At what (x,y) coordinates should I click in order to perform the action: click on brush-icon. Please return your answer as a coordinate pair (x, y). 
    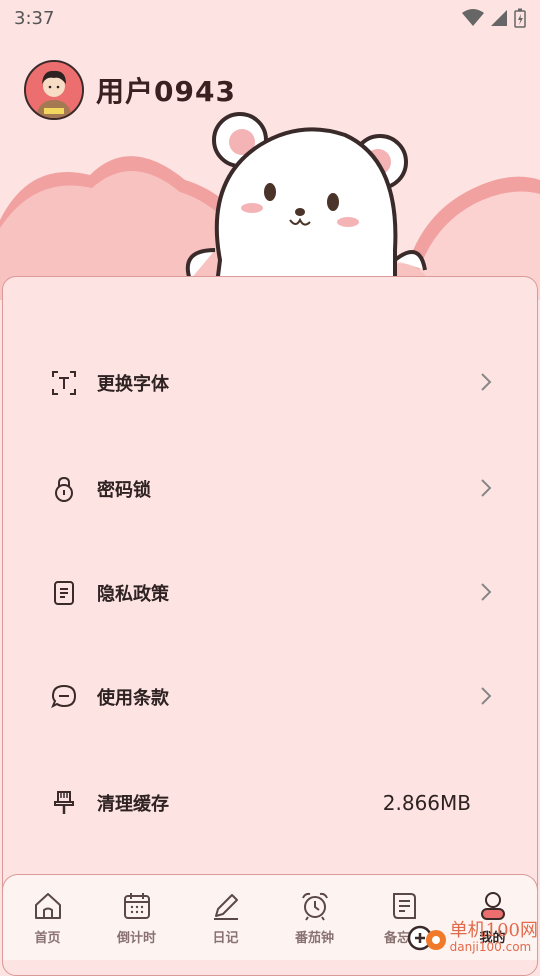
    Looking at the image, I should click on (64, 803).